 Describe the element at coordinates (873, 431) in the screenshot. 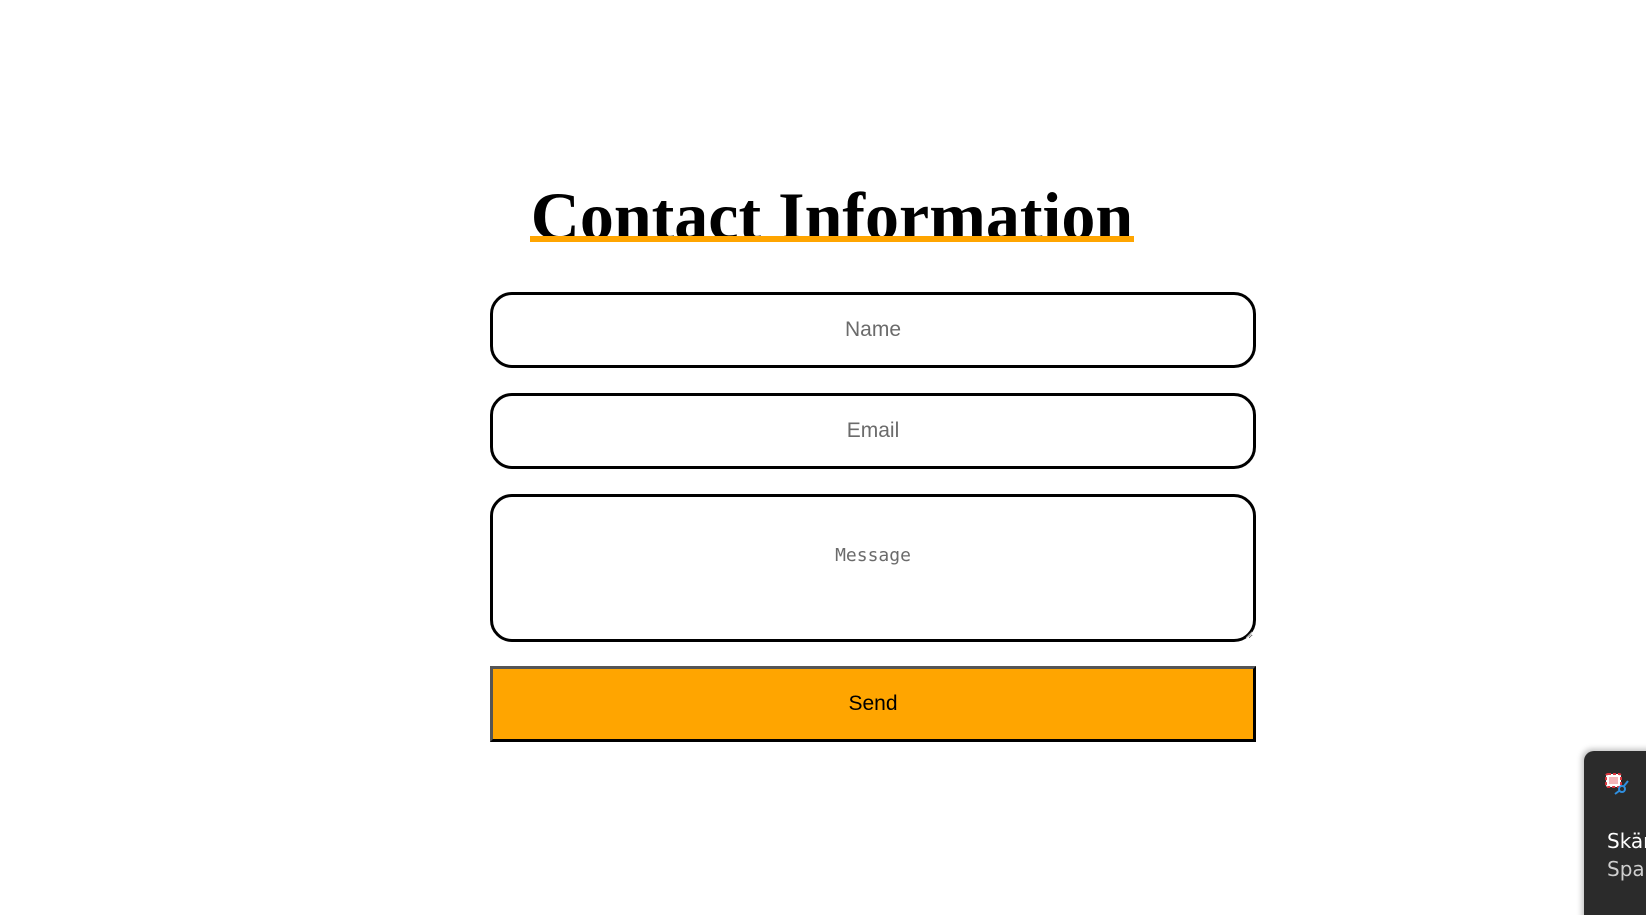

I see `email-input` at that location.